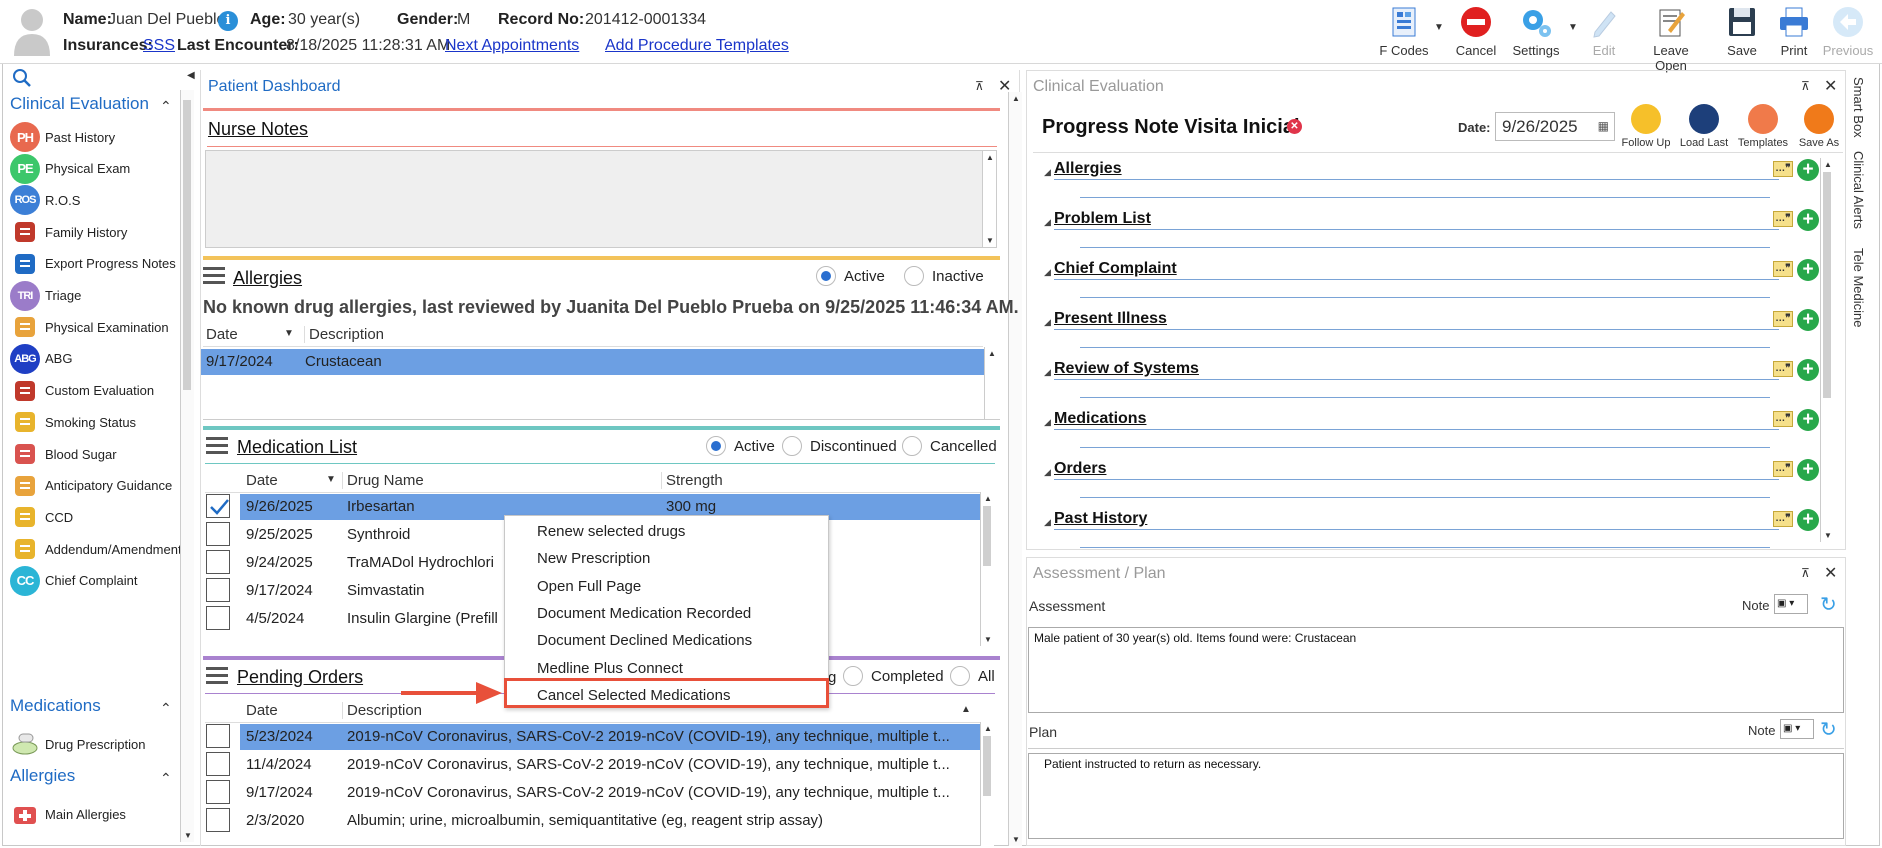 The image size is (1882, 848). I want to click on note-format-dropdown: ▣ ▾, so click(1791, 604).